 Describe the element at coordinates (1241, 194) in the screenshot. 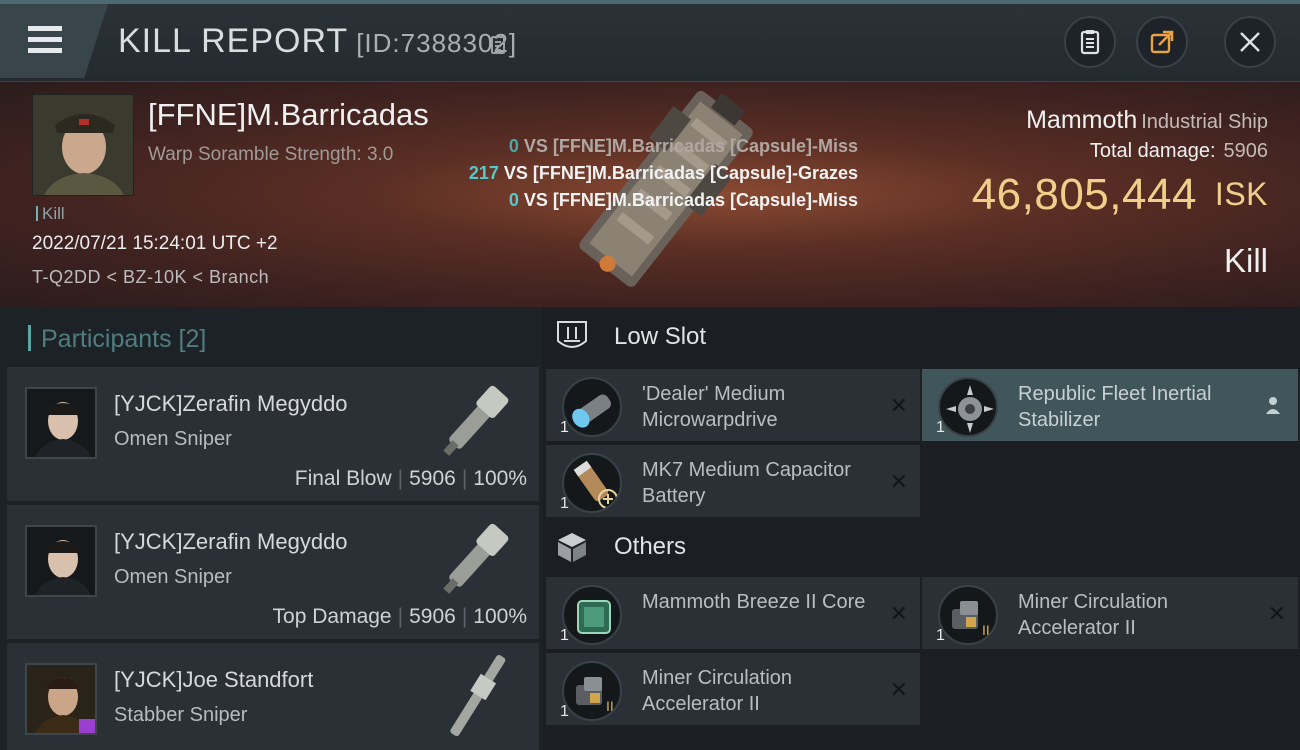

I see `isk-unit: ISK` at that location.